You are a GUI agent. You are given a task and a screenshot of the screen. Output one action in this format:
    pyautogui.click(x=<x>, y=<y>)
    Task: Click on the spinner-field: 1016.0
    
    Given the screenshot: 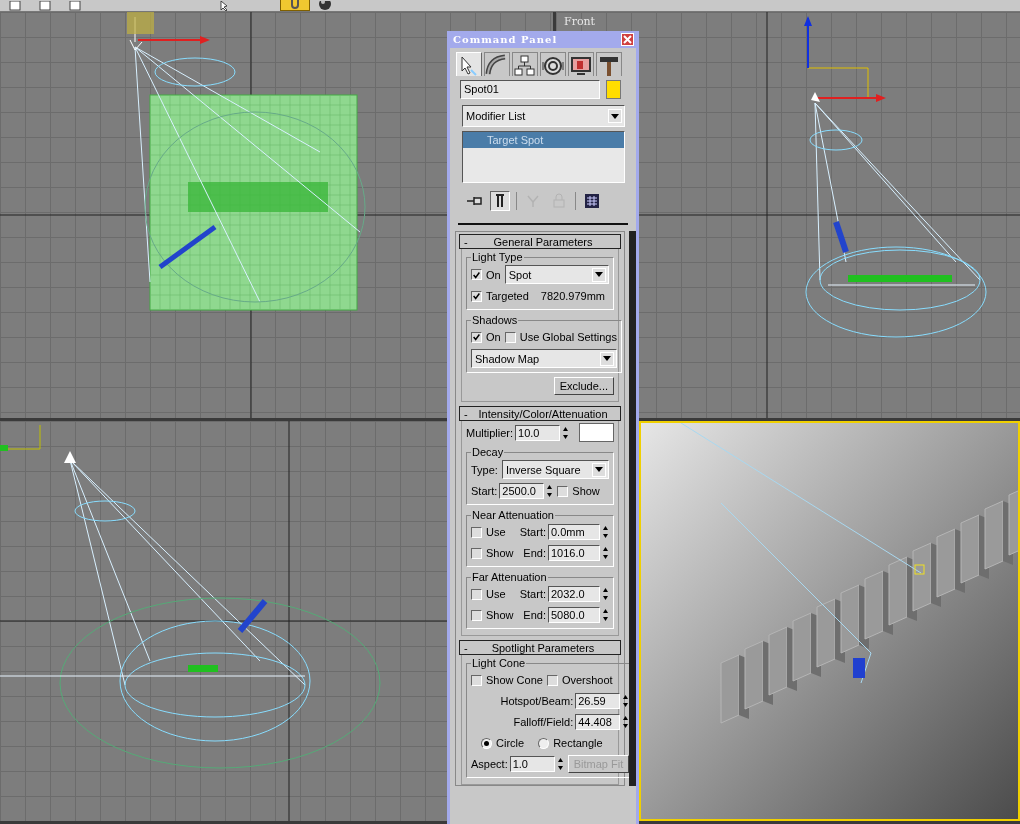 What is the action you would take?
    pyautogui.click(x=574, y=553)
    